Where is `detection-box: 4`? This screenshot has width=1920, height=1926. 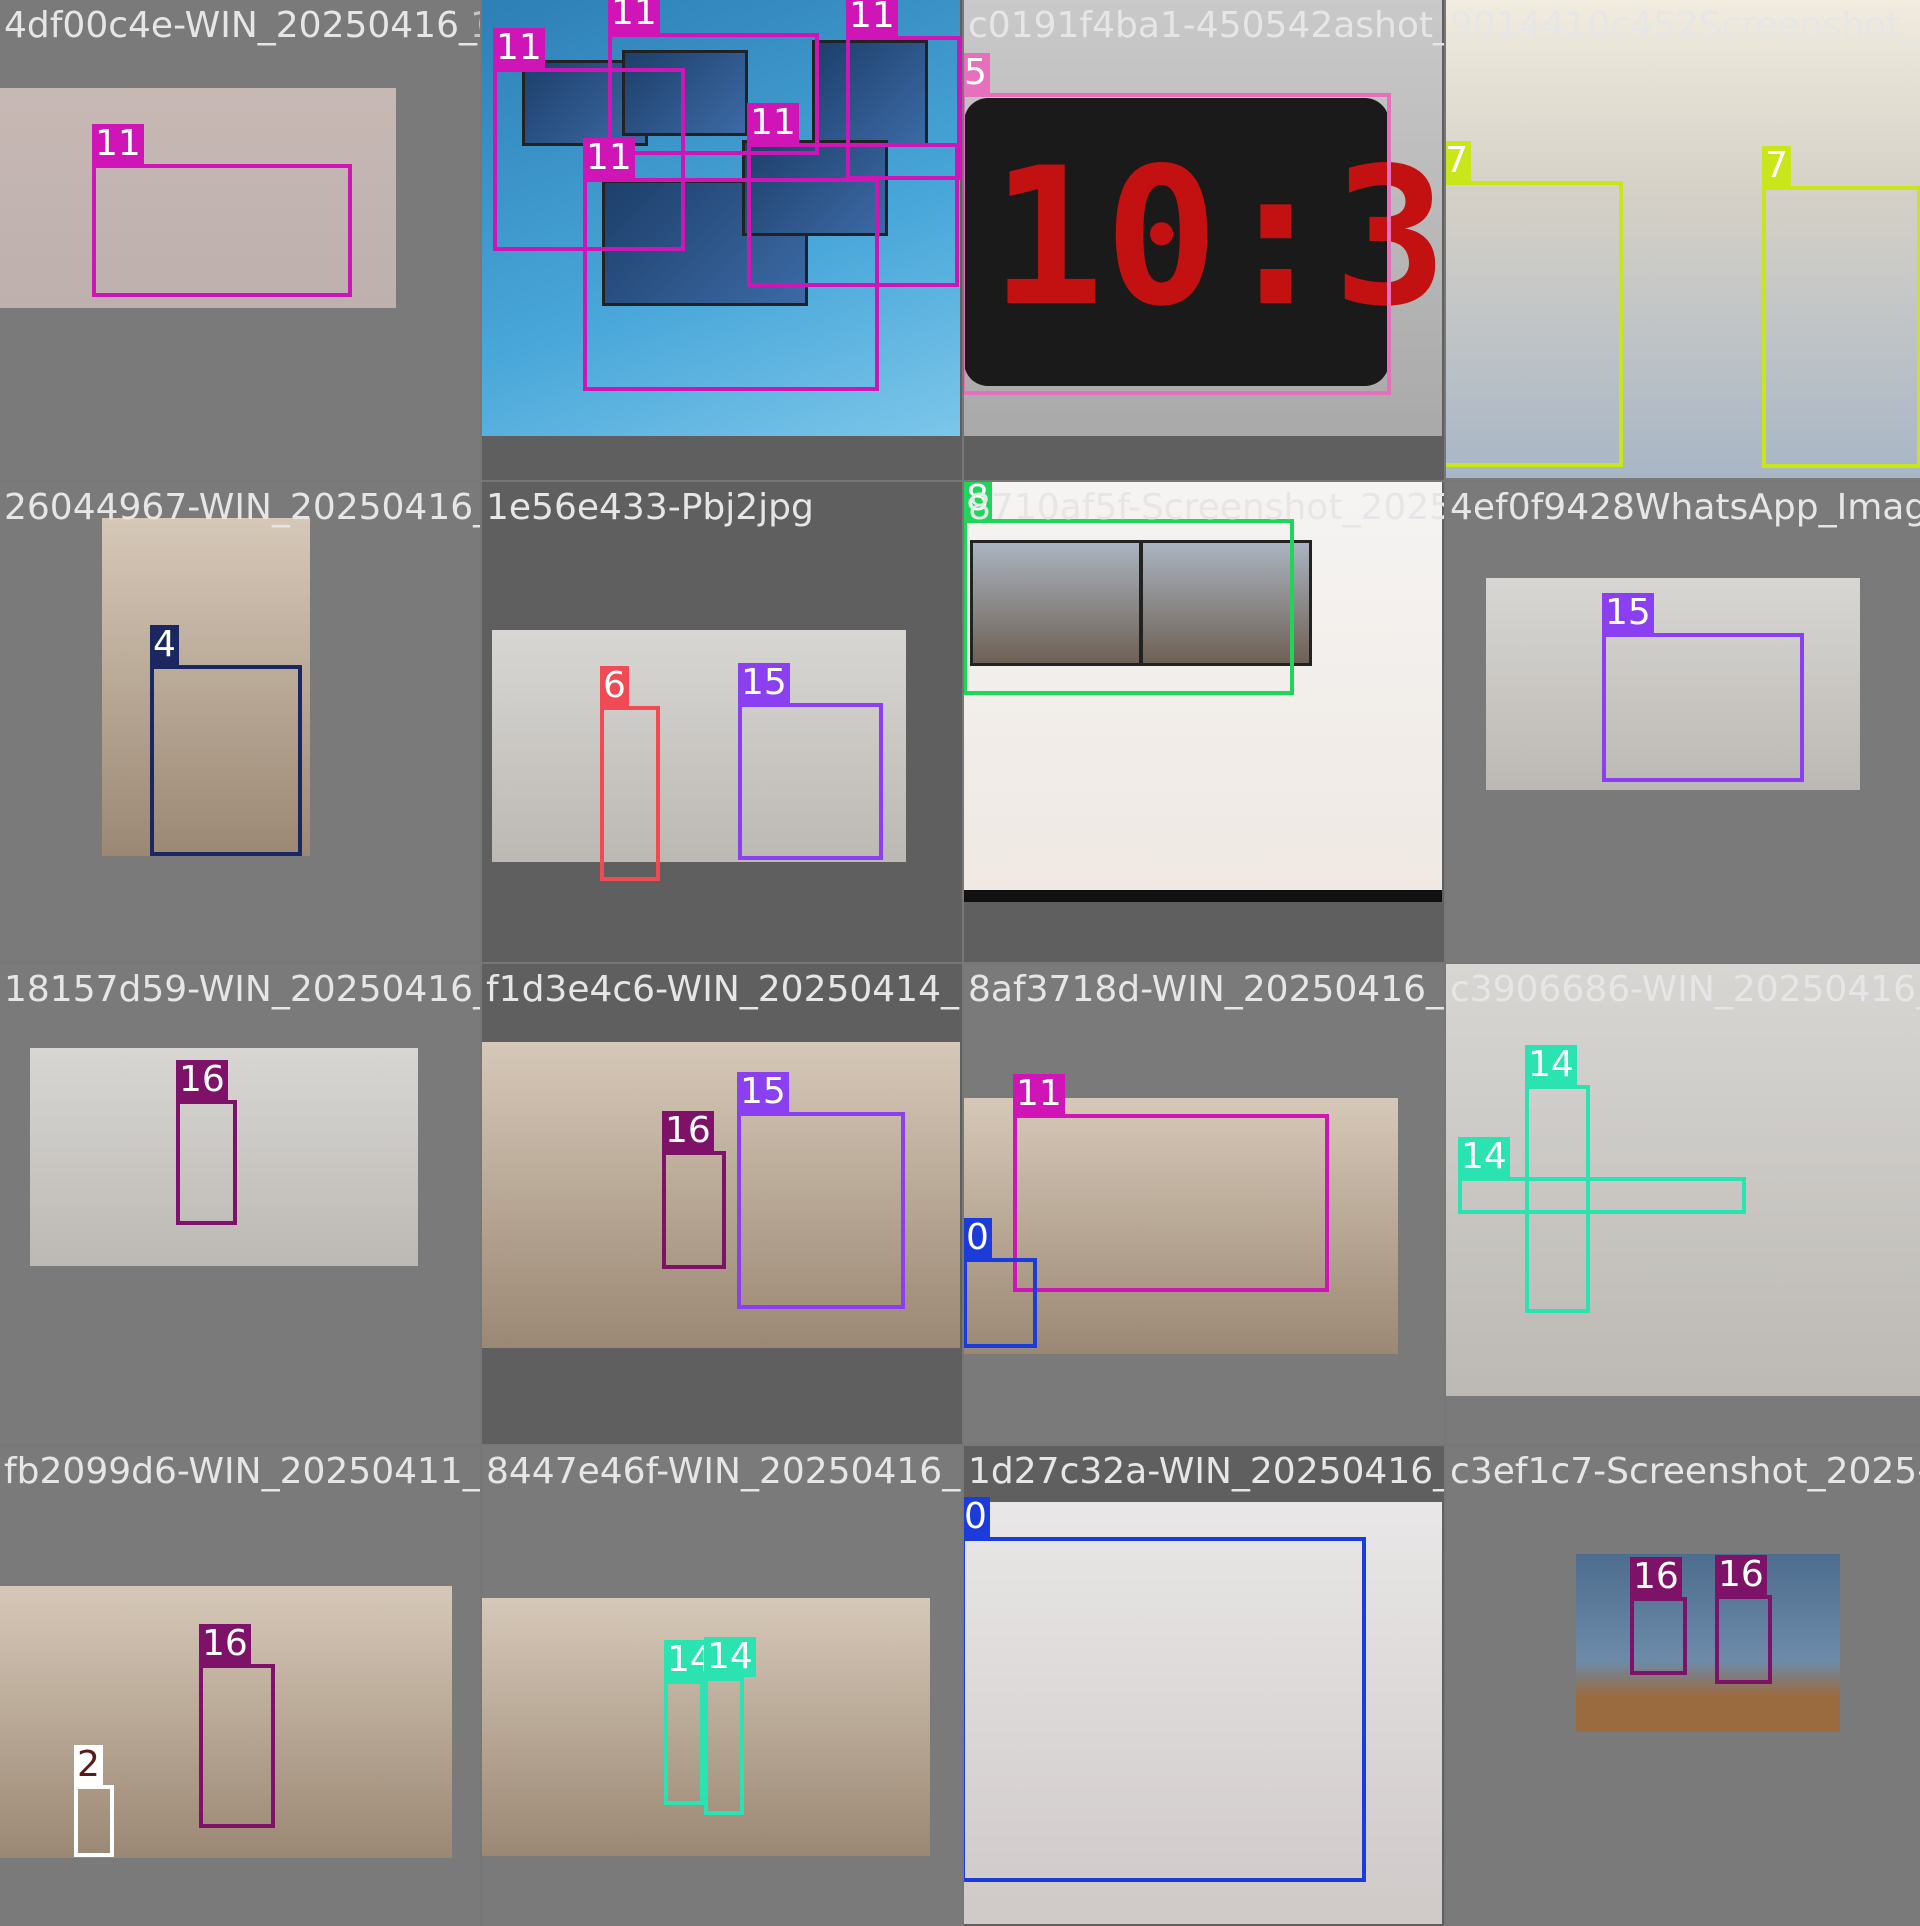
detection-box: 4 is located at coordinates (226, 740).